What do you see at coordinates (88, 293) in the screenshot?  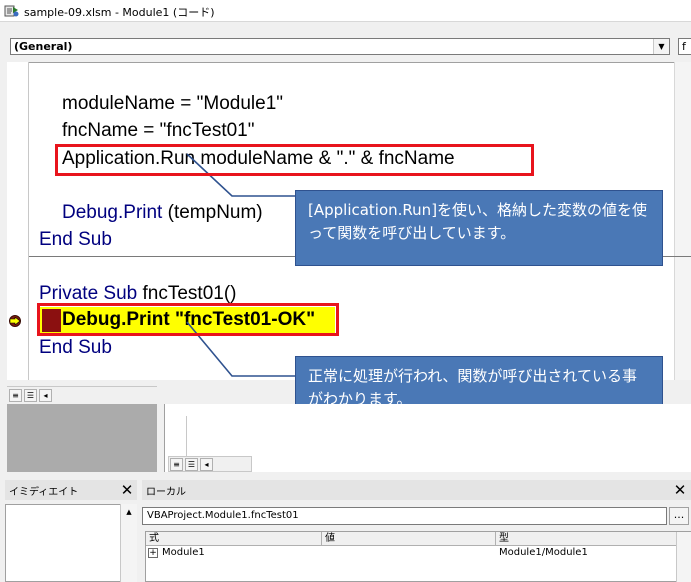 I see `code-keyword: Private Sub` at bounding box center [88, 293].